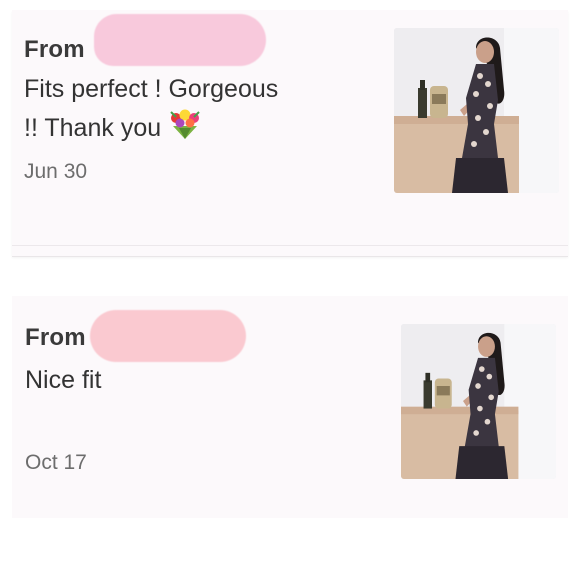  What do you see at coordinates (185, 129) in the screenshot?
I see `bouquet-icon` at bounding box center [185, 129].